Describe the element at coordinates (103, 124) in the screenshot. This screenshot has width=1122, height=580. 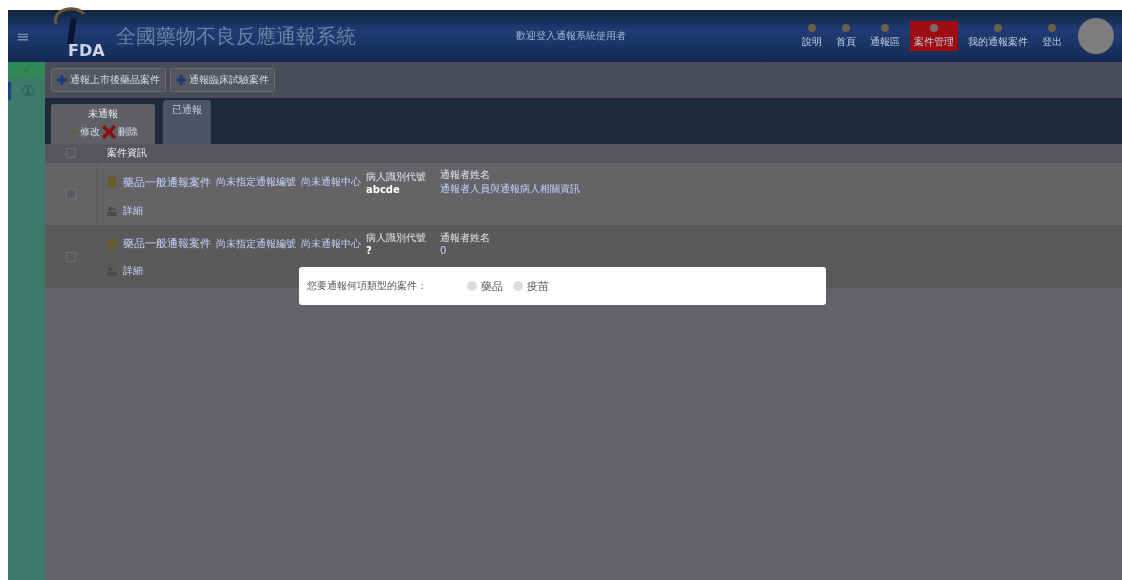
I see `tab: 未通報 修改 刪除` at that location.